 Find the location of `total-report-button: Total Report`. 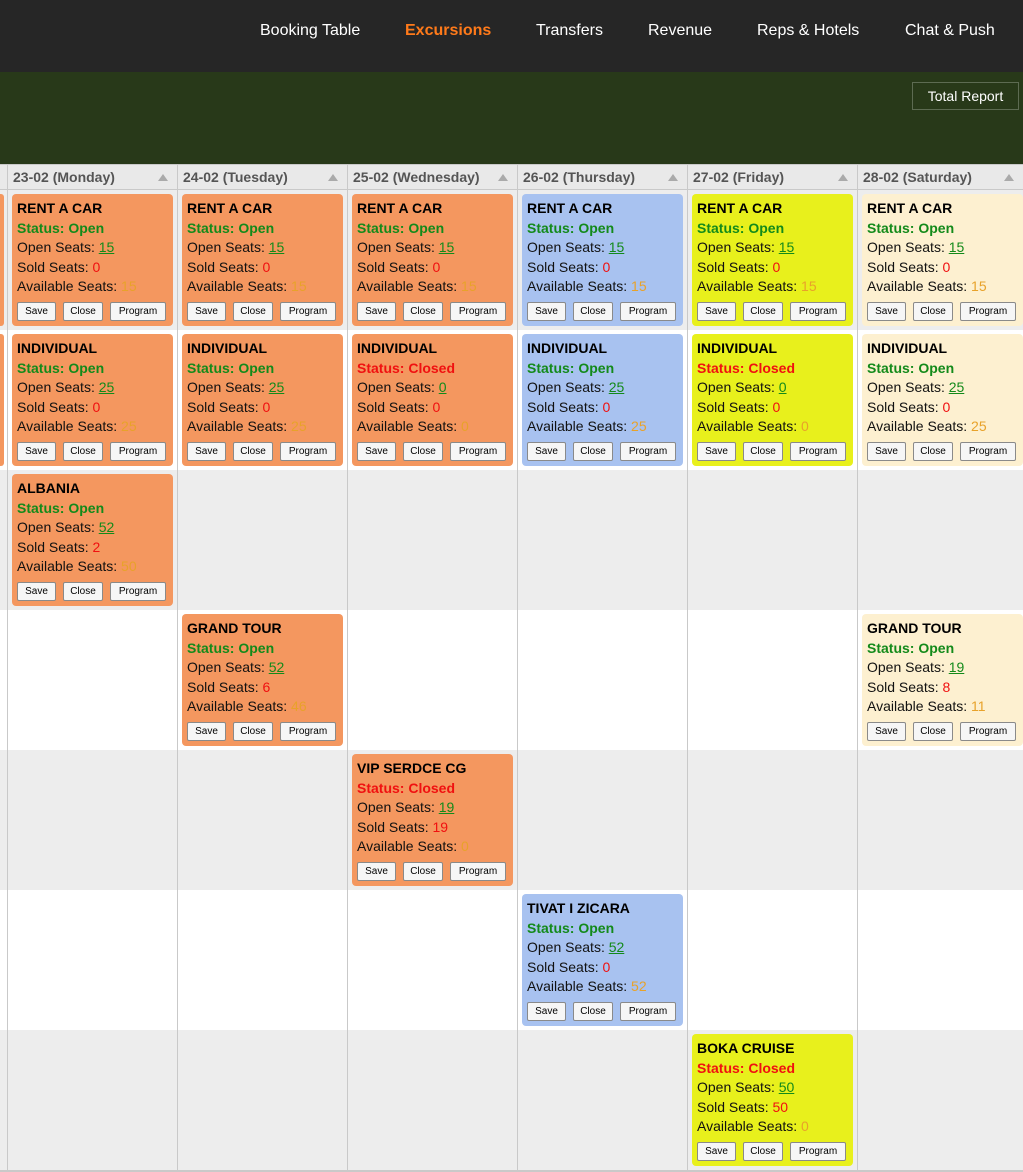

total-report-button: Total Report is located at coordinates (965, 96).